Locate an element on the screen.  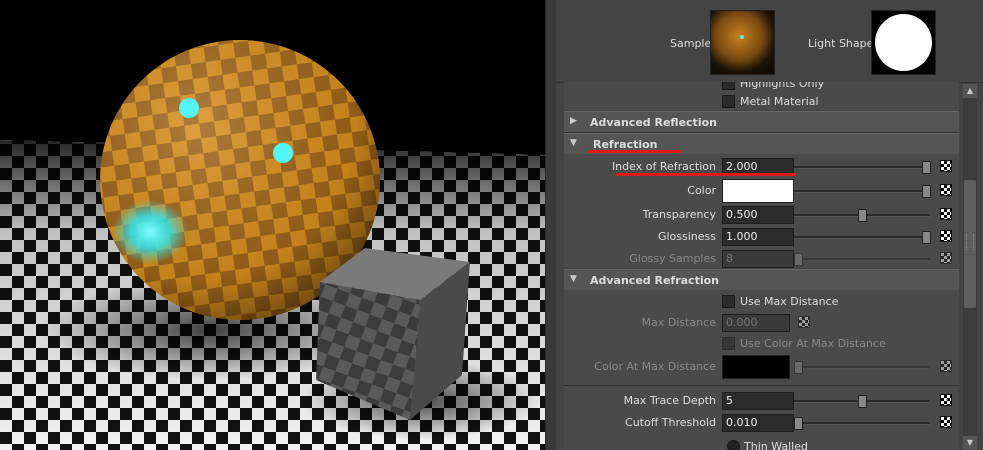
max-distance-row: Max Distance 0.000 is located at coordinates (761, 323).